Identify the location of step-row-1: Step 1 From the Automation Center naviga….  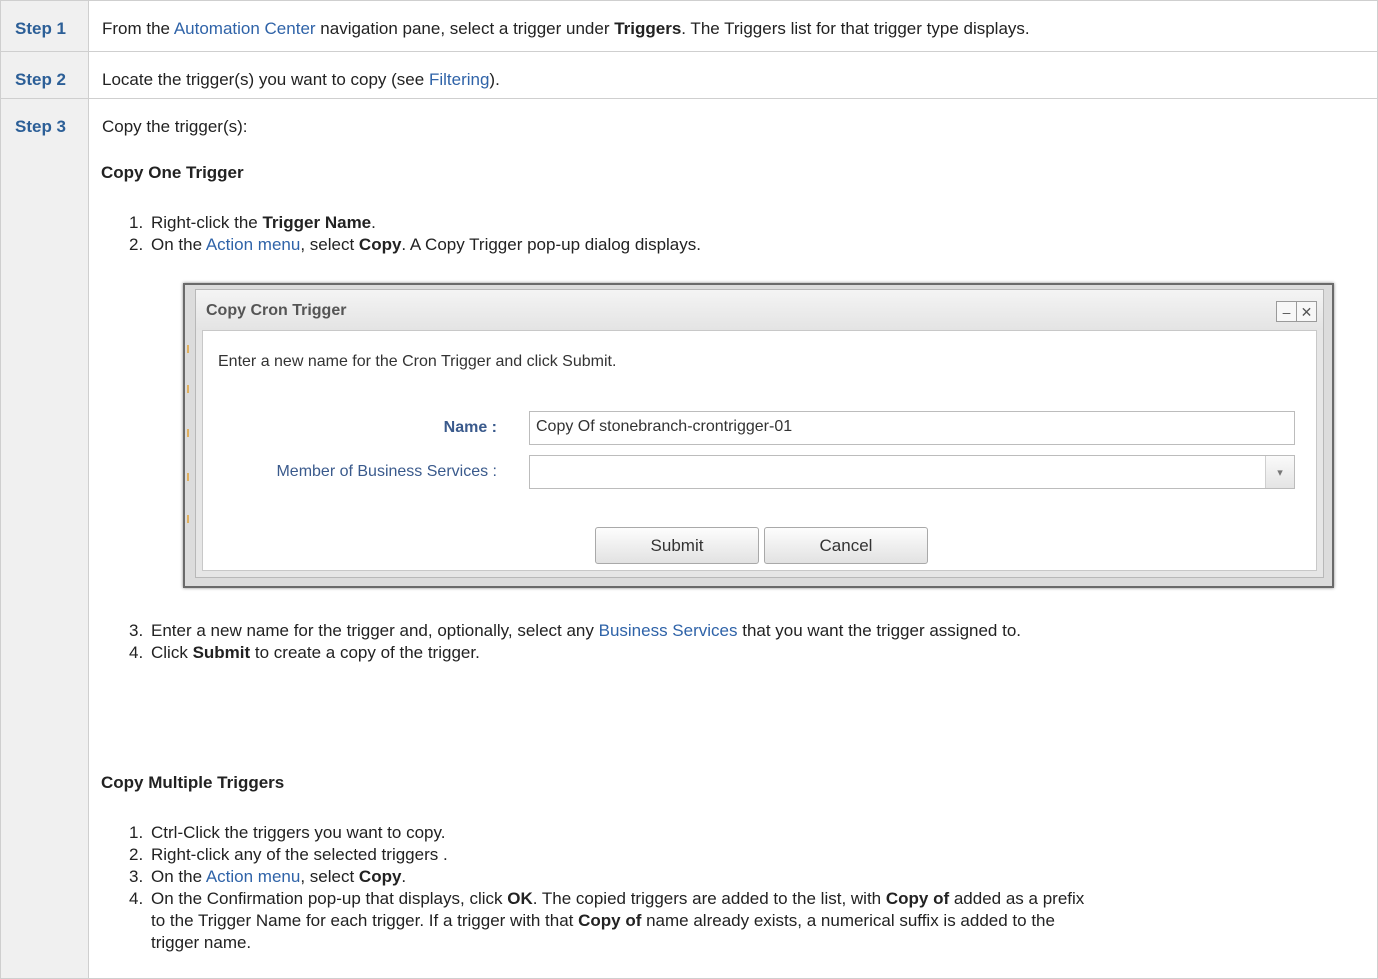
(689, 26).